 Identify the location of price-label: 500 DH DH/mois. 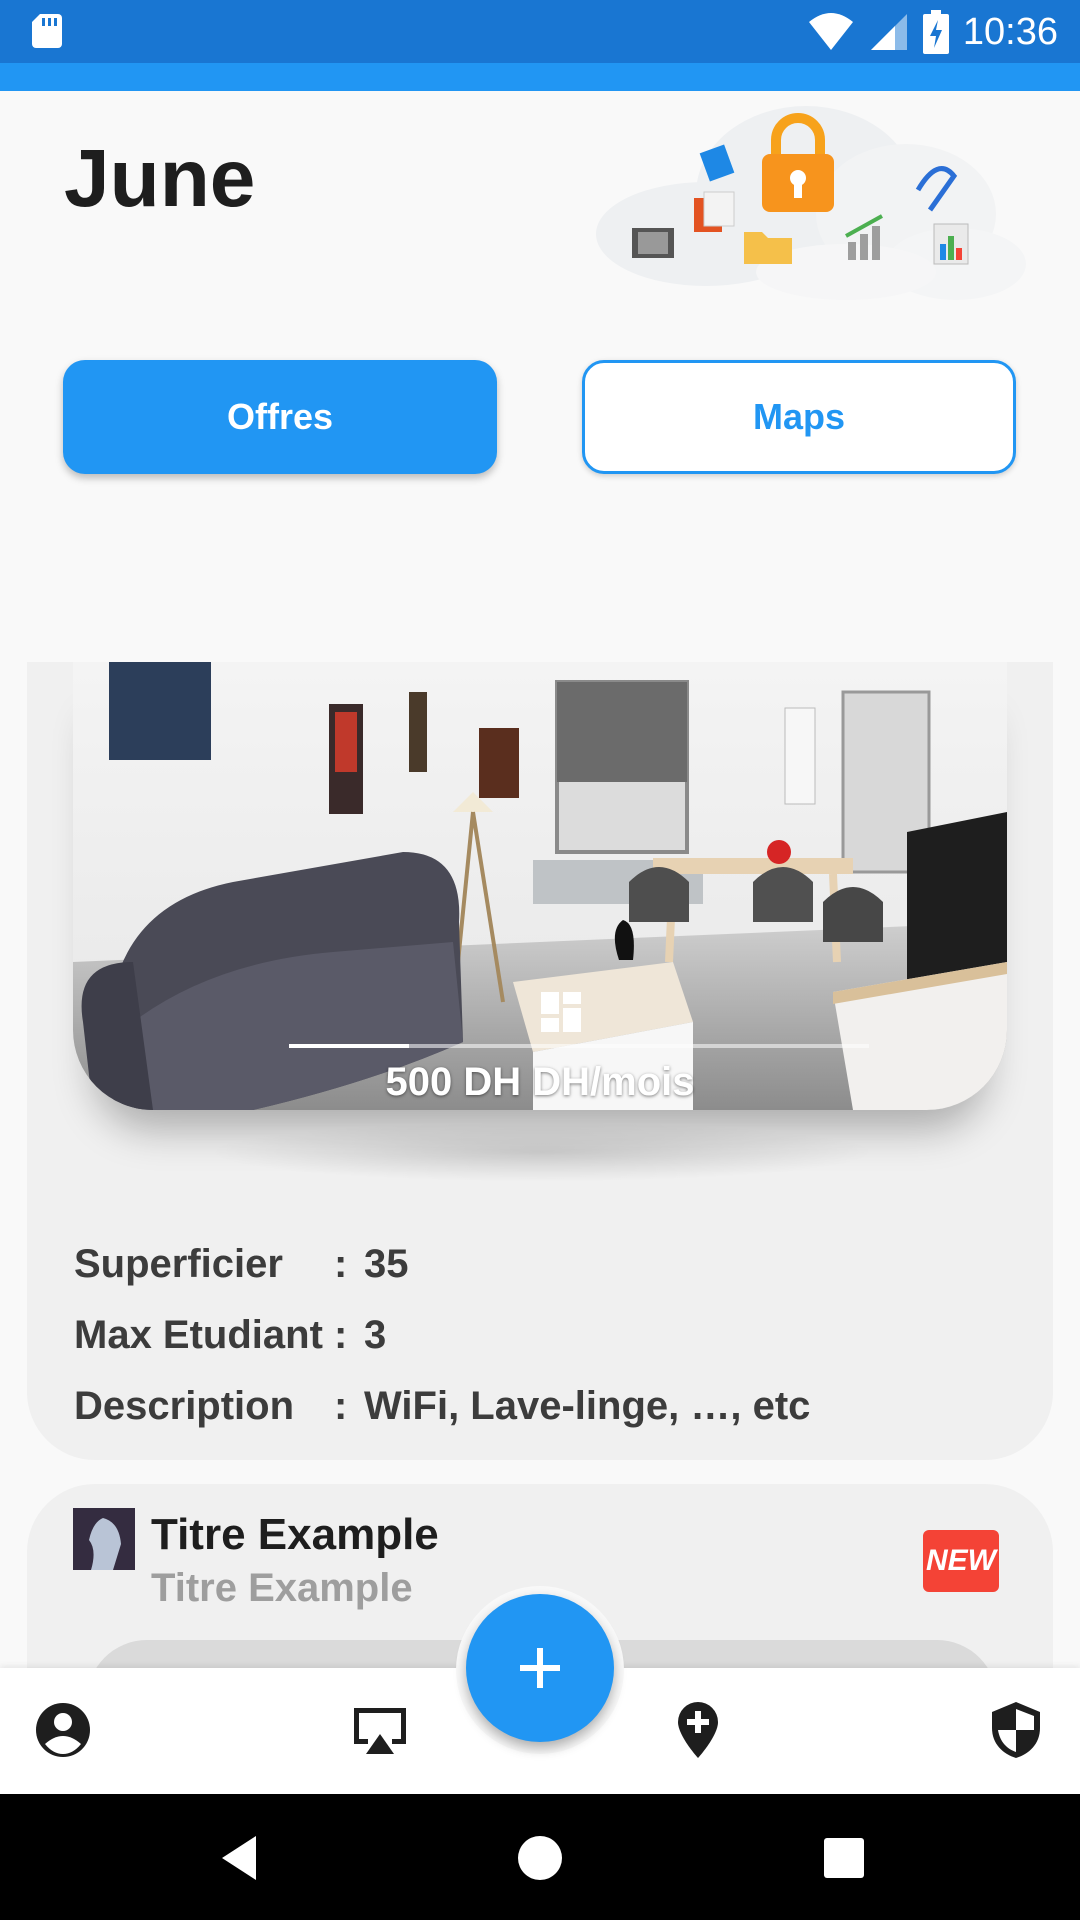
(540, 1082).